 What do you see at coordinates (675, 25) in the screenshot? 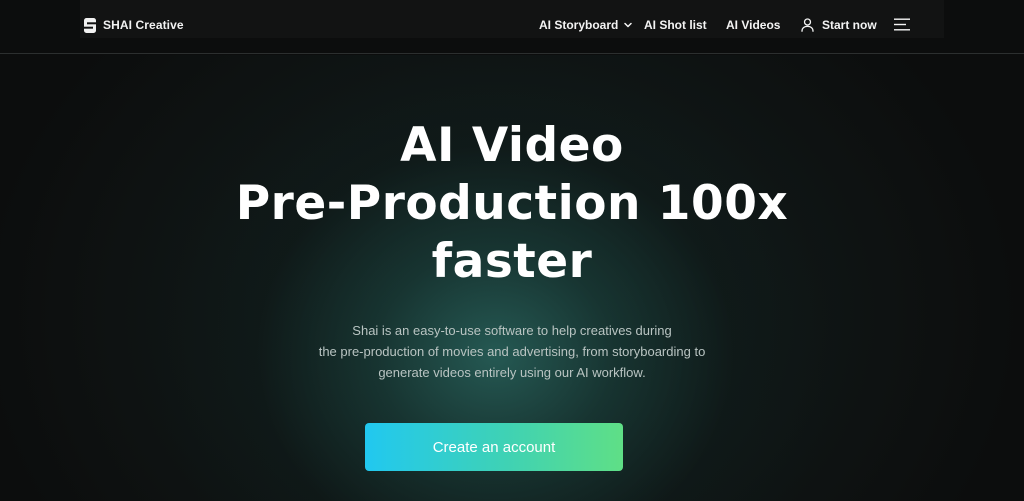
I see `nav-link-ai-shot-list: AI Shot list` at bounding box center [675, 25].